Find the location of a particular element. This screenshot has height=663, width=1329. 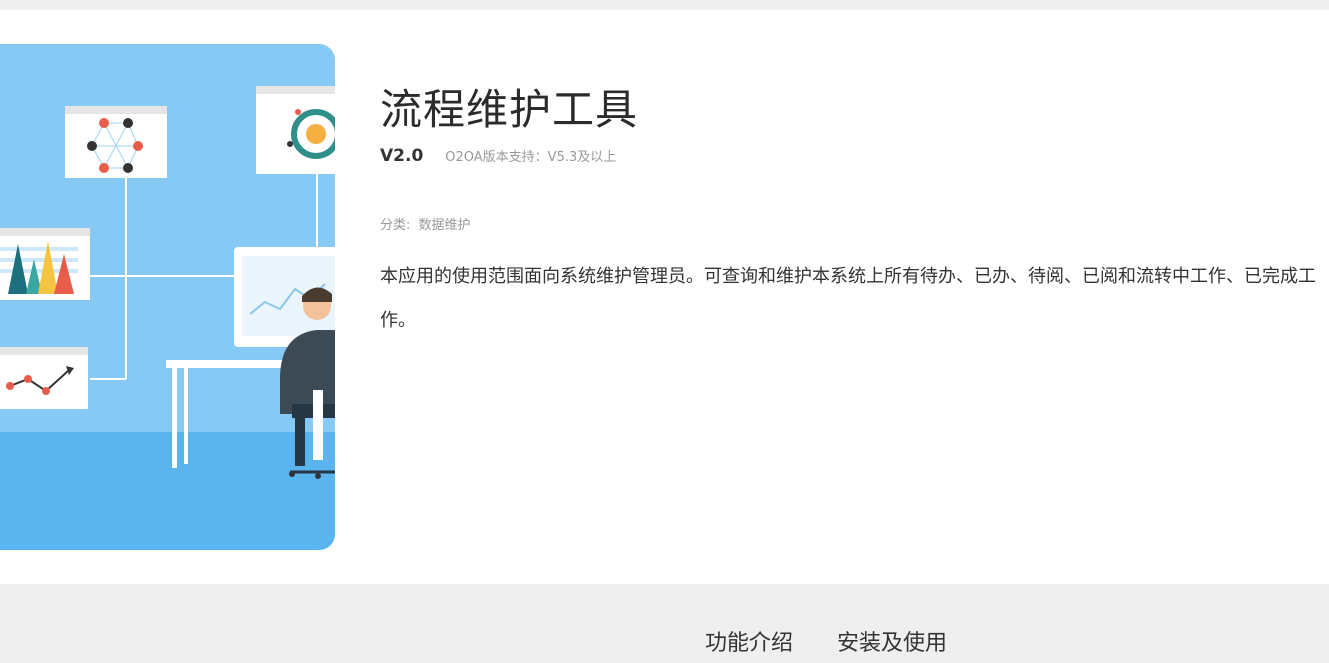

version-label: V2.0 is located at coordinates (402, 156).